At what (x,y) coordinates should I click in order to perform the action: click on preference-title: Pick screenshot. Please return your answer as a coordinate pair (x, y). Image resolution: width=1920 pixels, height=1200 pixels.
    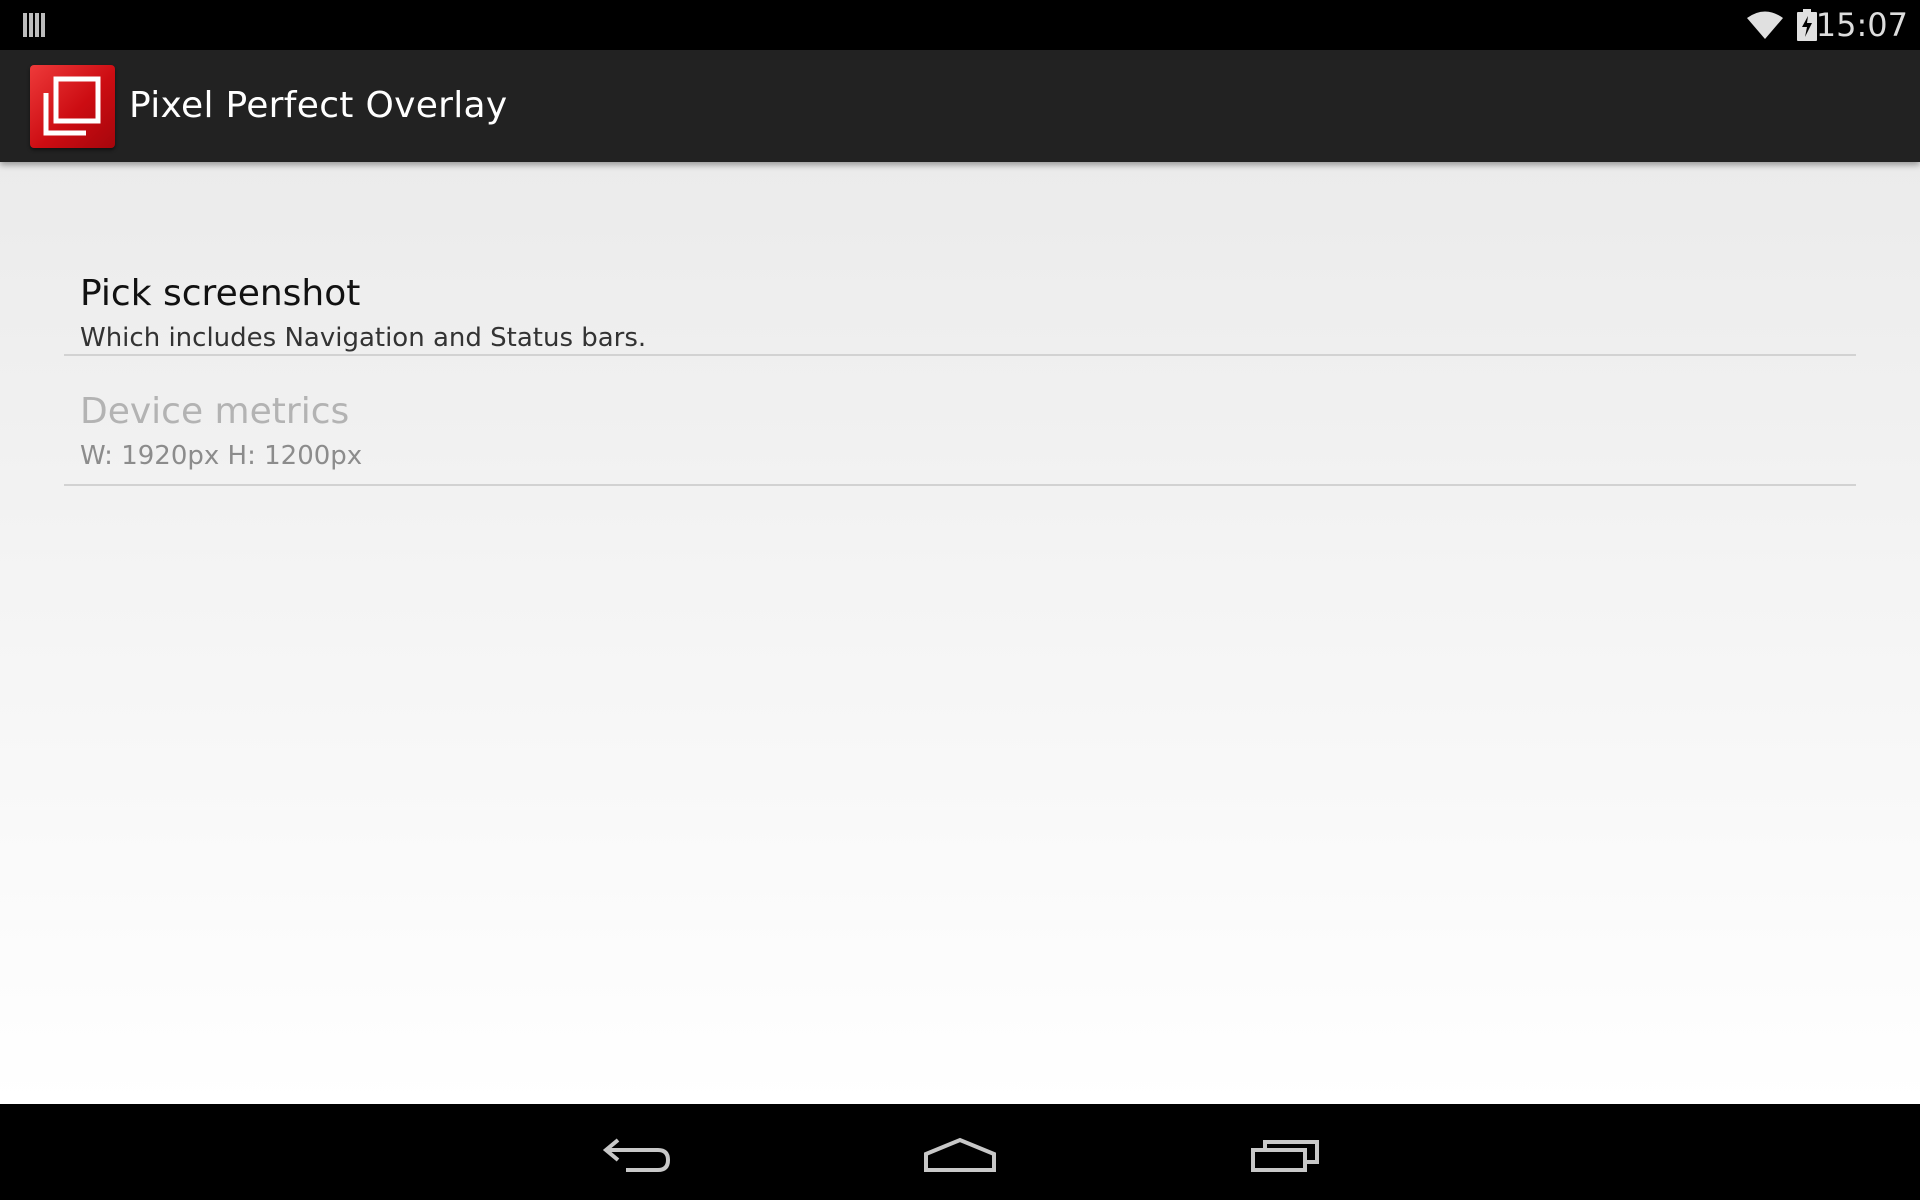
    Looking at the image, I should click on (220, 293).